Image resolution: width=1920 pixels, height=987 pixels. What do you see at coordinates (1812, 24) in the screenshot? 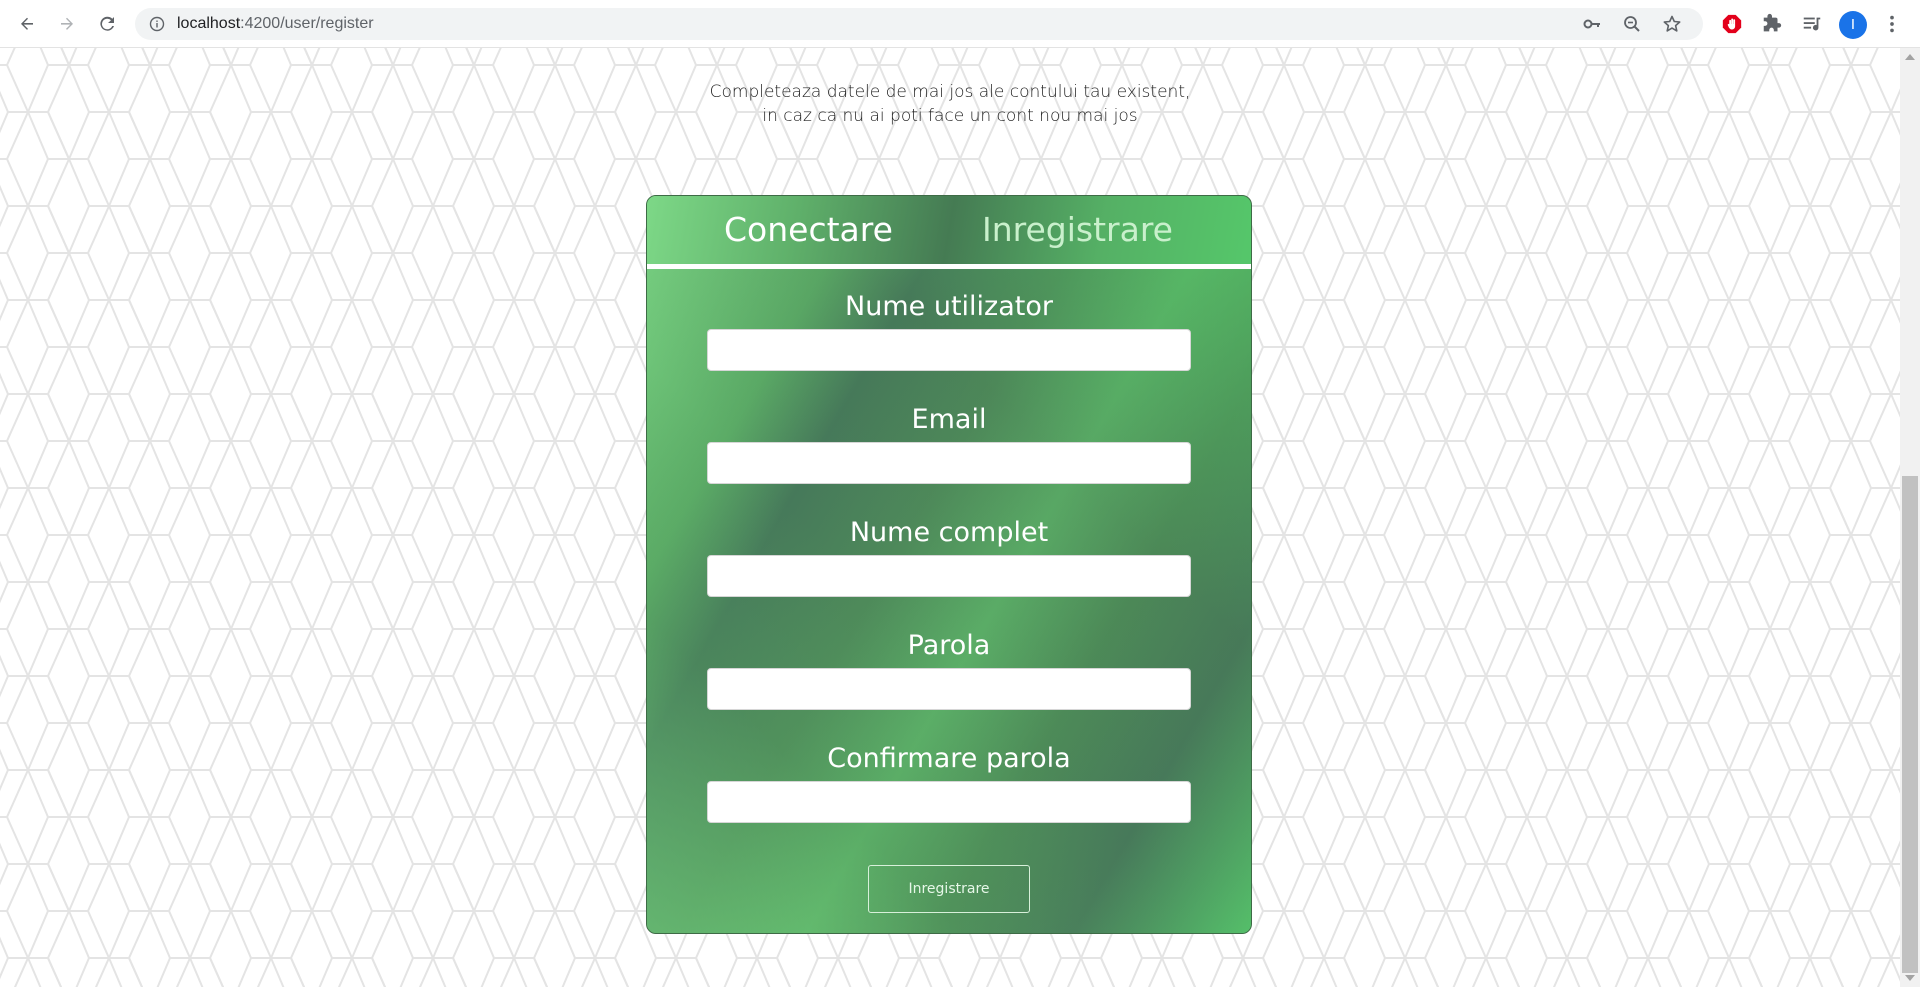
I see `media-queue-icon` at bounding box center [1812, 24].